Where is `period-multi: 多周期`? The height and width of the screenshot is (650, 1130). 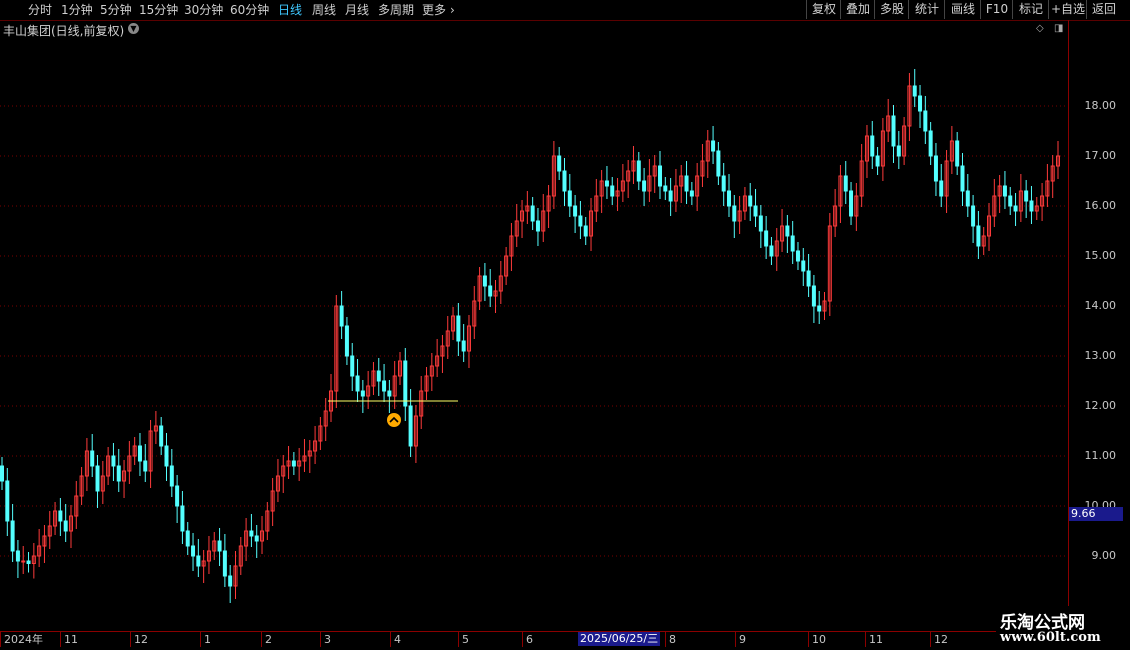 period-multi: 多周期 is located at coordinates (396, 10).